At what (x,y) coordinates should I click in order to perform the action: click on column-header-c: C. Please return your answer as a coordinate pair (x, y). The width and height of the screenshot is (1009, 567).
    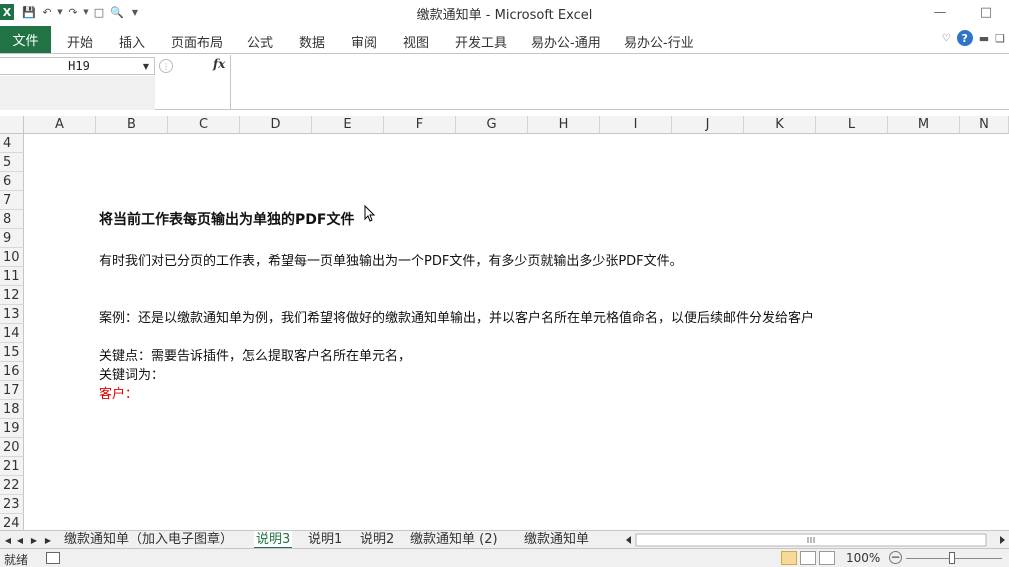
    Looking at the image, I should click on (204, 125).